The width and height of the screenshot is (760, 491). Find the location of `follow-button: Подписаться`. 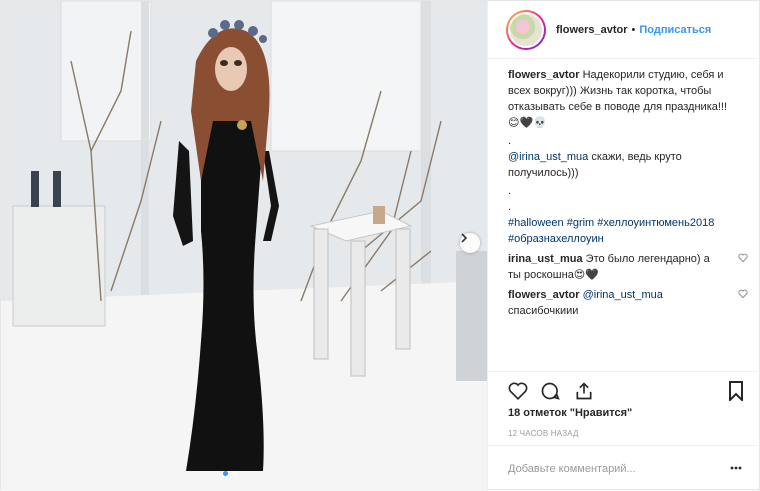

follow-button: Подписаться is located at coordinates (675, 30).